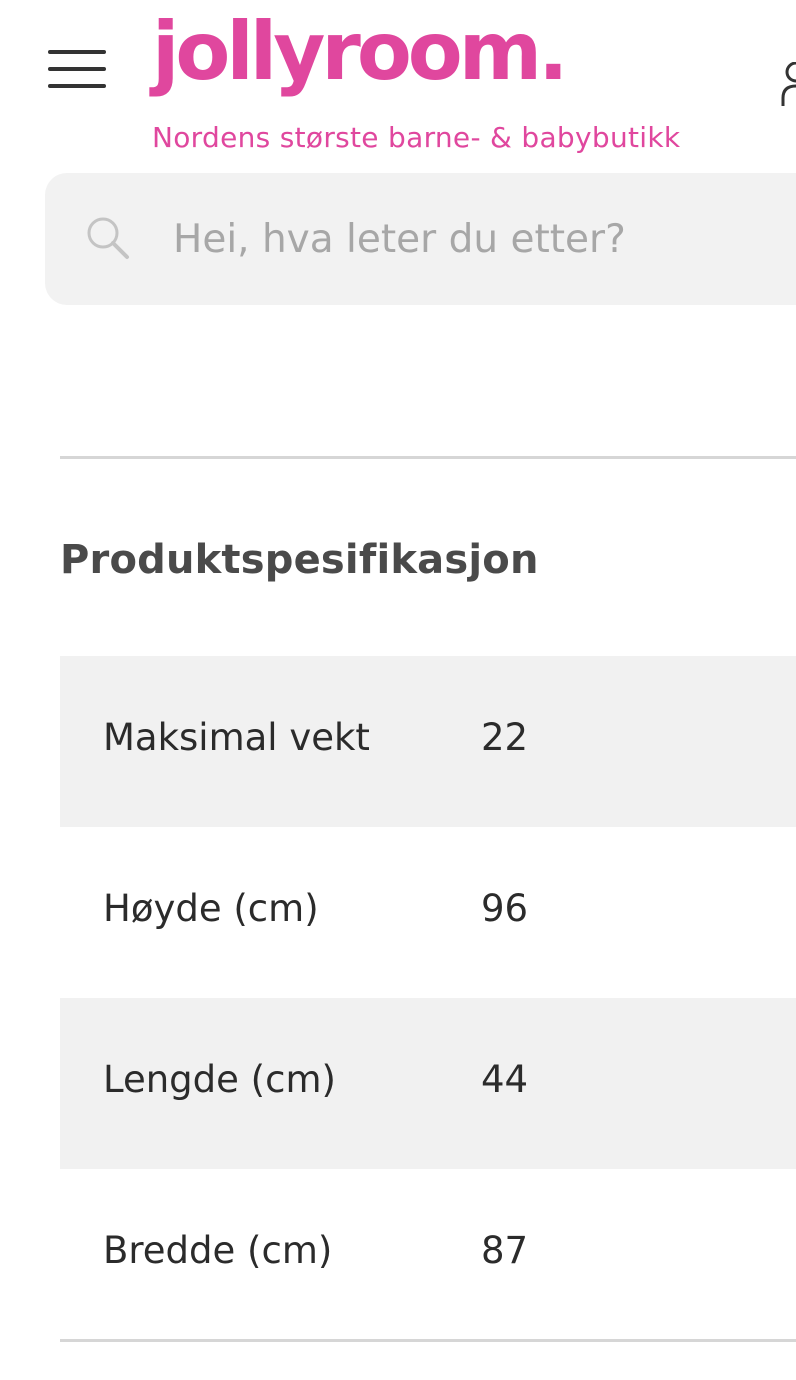 The image size is (796, 1380). I want to click on menu-button, so click(77, 69).